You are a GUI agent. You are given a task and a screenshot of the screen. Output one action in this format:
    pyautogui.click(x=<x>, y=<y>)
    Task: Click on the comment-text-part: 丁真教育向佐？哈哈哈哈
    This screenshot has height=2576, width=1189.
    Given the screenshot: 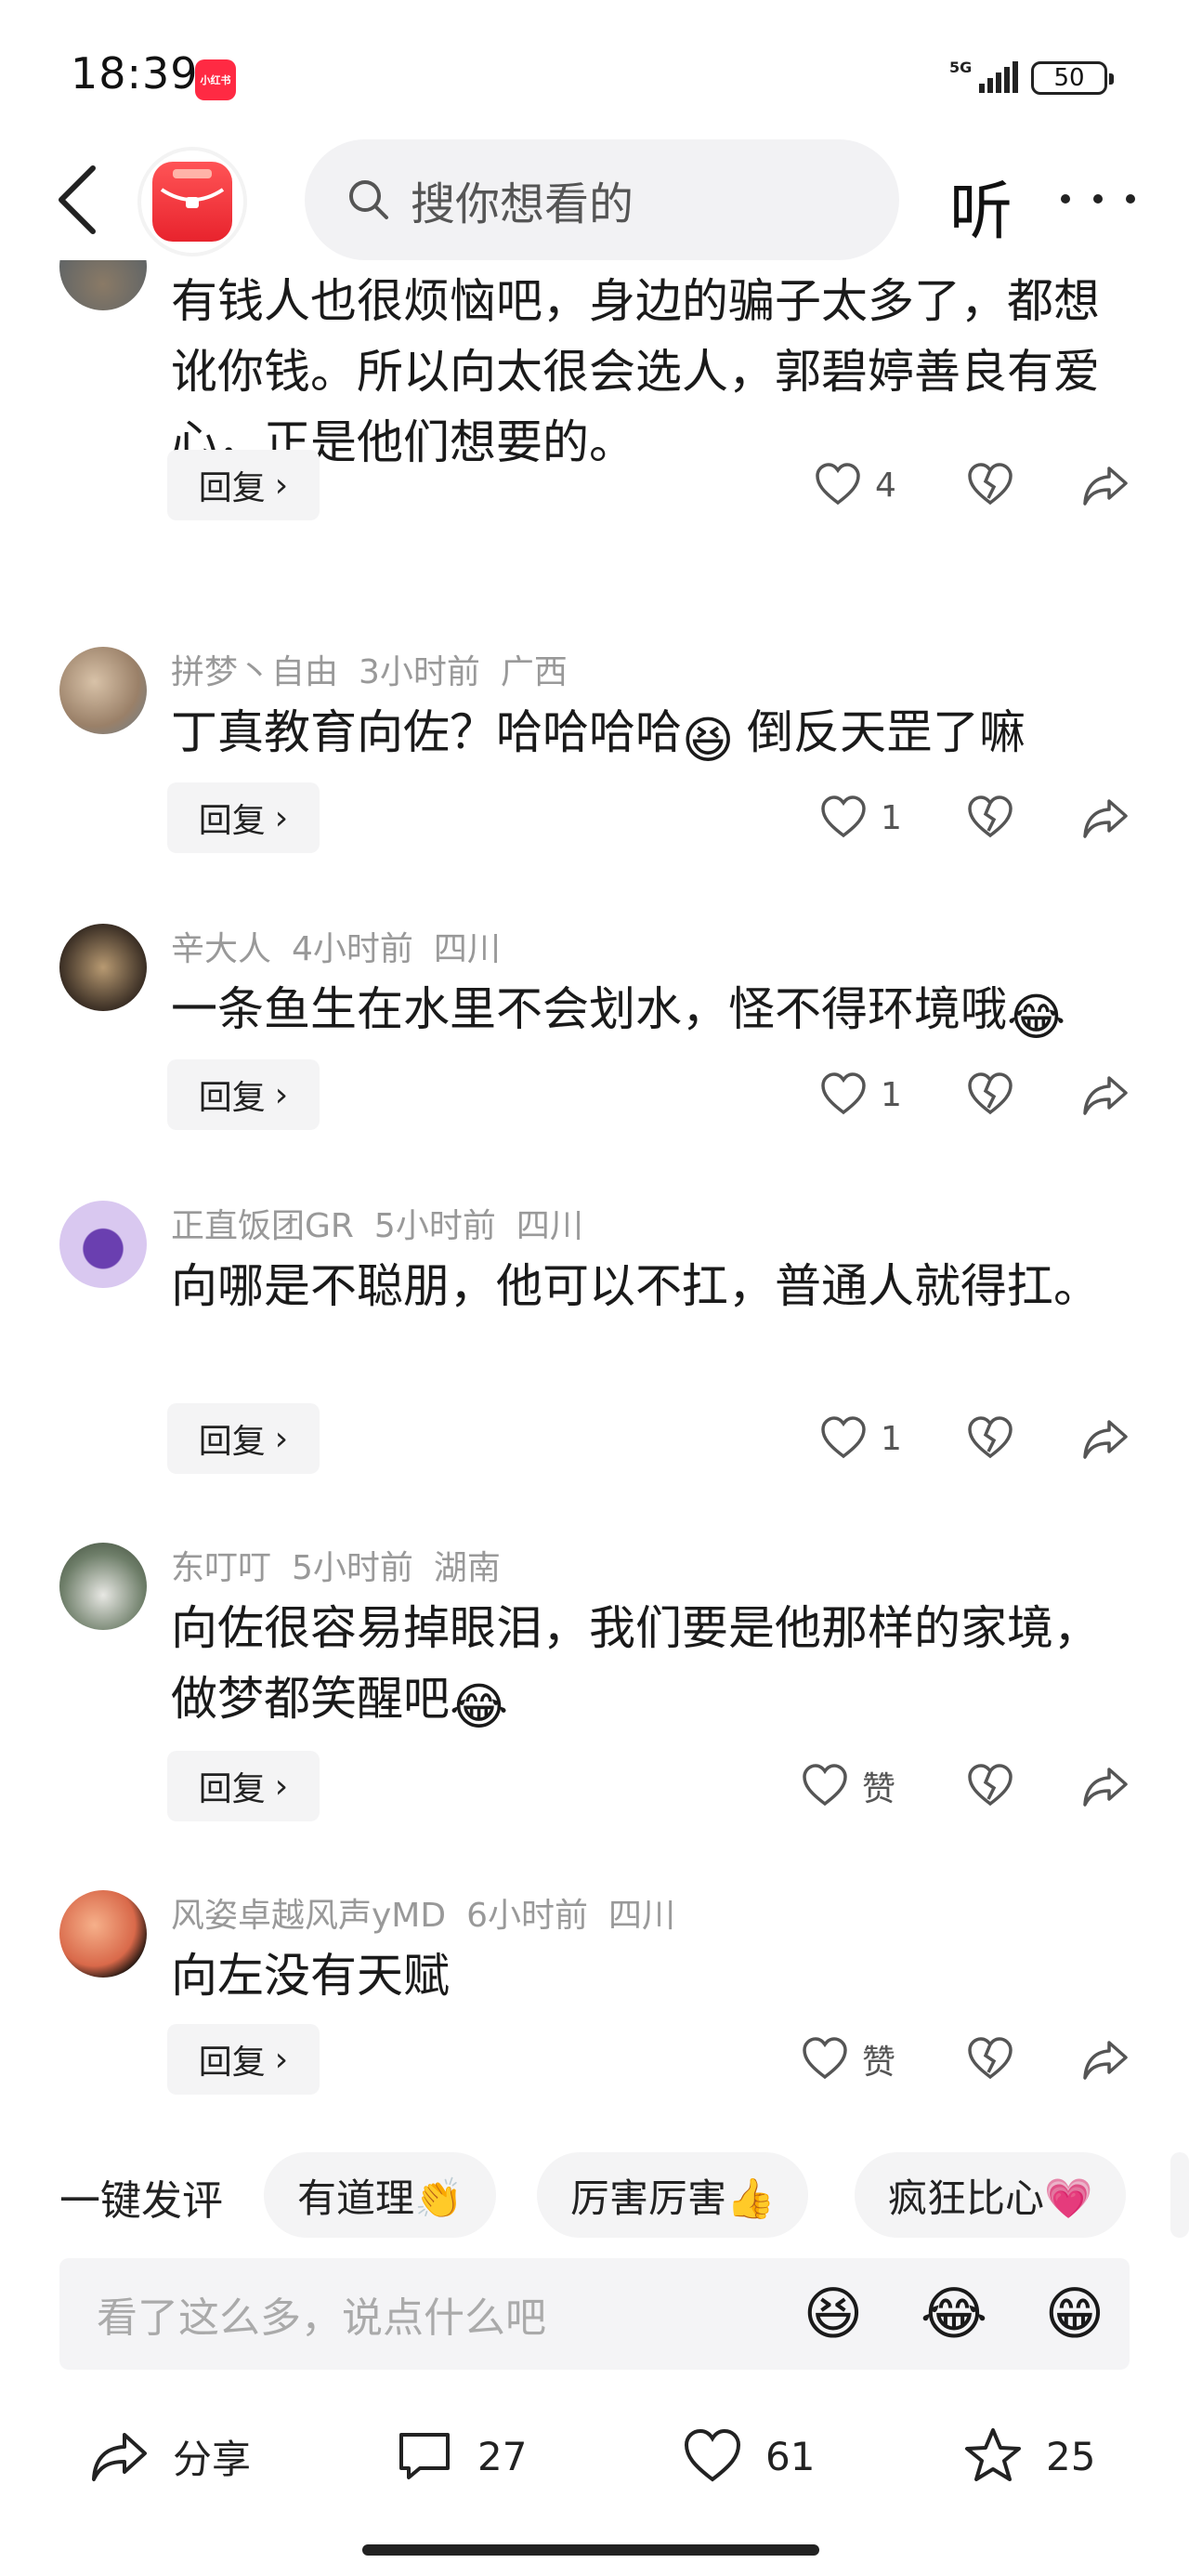 What is the action you would take?
    pyautogui.click(x=426, y=732)
    